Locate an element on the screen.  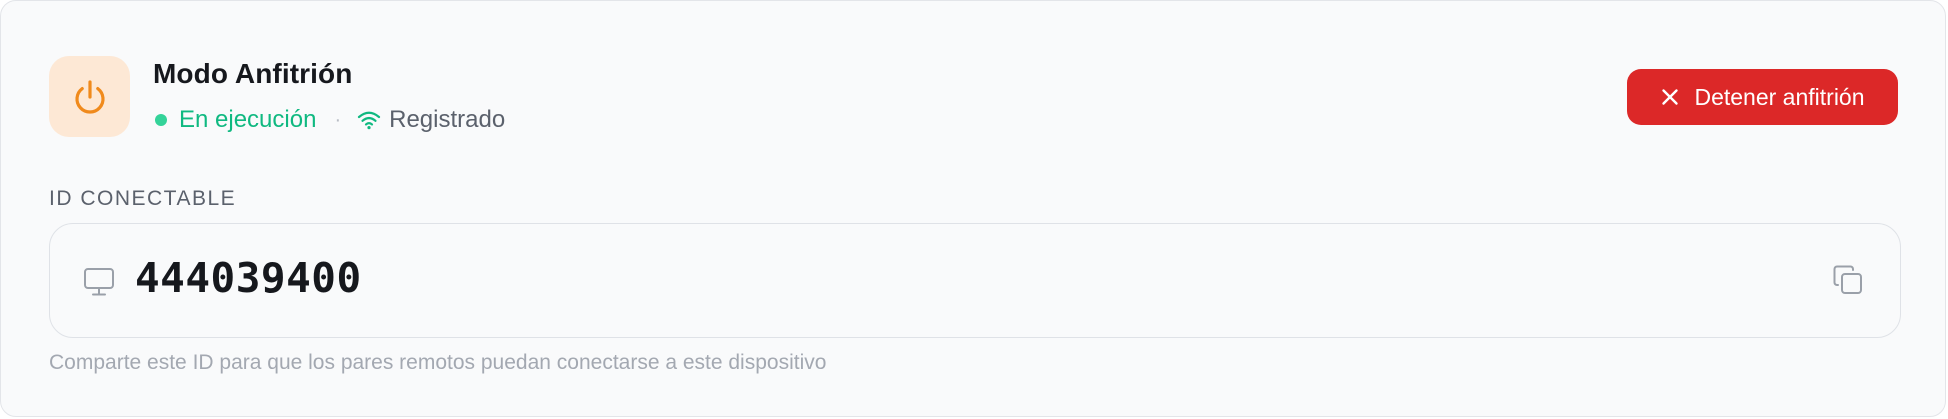
copy-icon is located at coordinates (1848, 280).